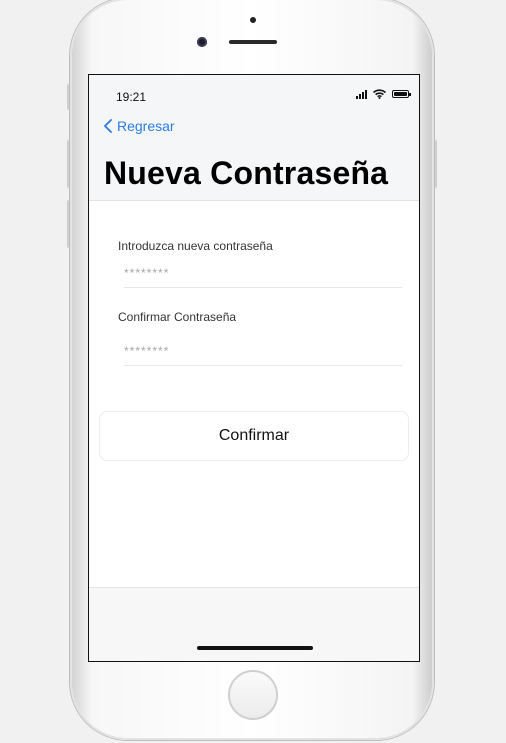 The width and height of the screenshot is (506, 743). Describe the element at coordinates (255, 648) in the screenshot. I see `home-indicator` at that location.